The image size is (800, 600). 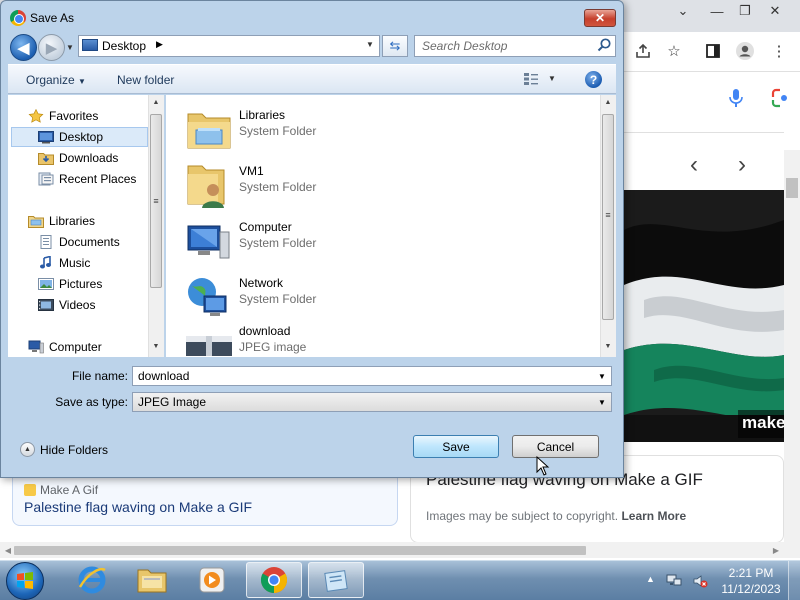 I want to click on learn-more-link: Learn More, so click(x=653, y=516).